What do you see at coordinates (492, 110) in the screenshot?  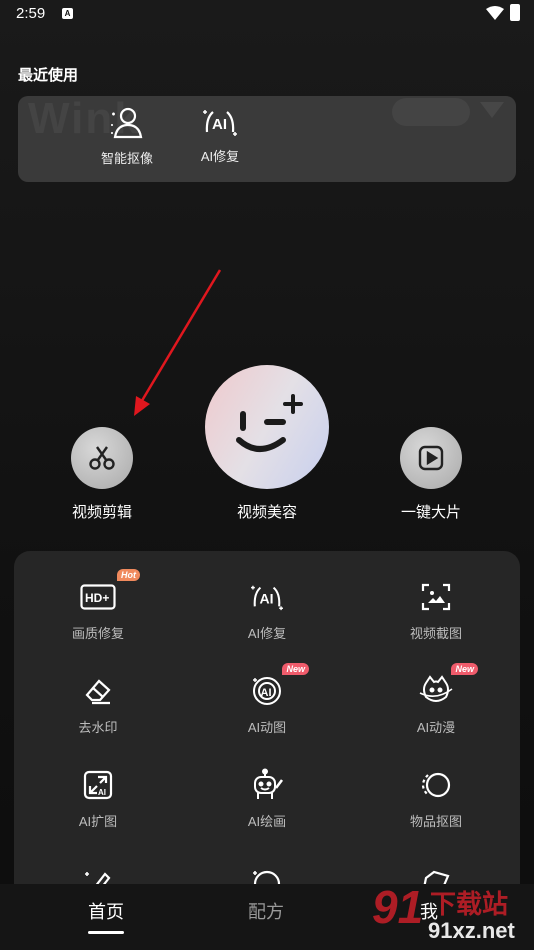 I see `gem-icon` at bounding box center [492, 110].